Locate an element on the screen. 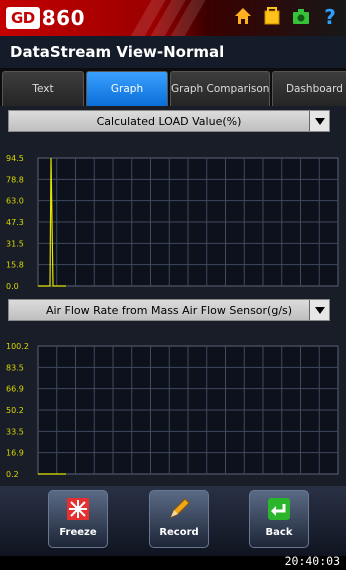 This screenshot has width=346, height=570. tab-bar: Text Graph Graph Comparison Dashboard is located at coordinates (173, 87).